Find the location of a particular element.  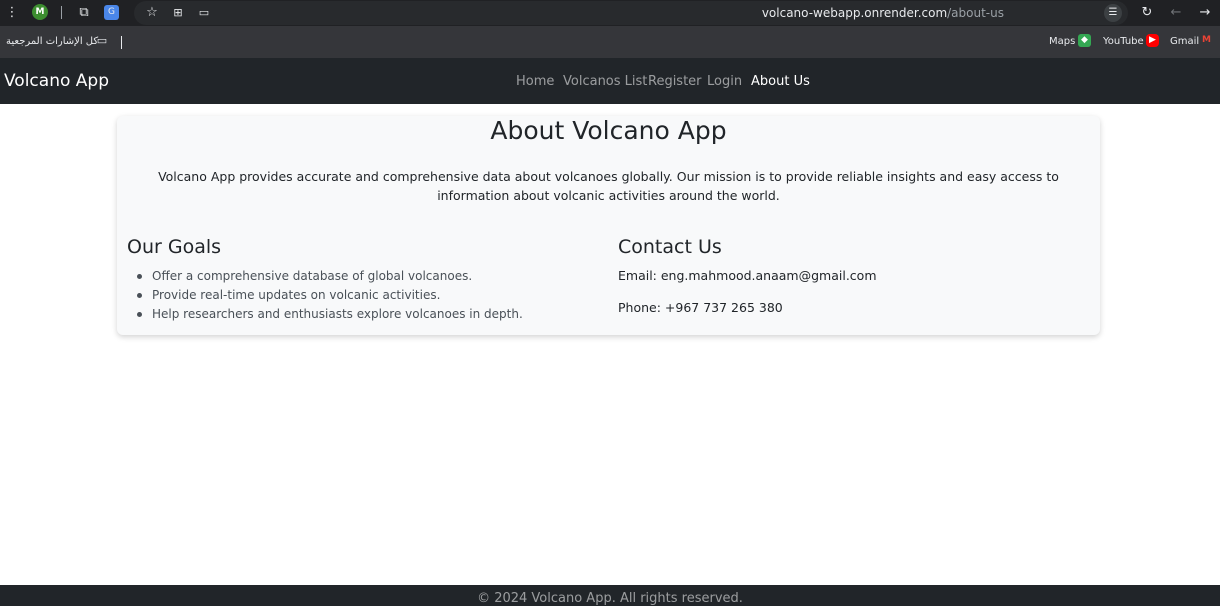

copyright-text: © 2024 Volcano App. All rights reserved. is located at coordinates (610, 598).